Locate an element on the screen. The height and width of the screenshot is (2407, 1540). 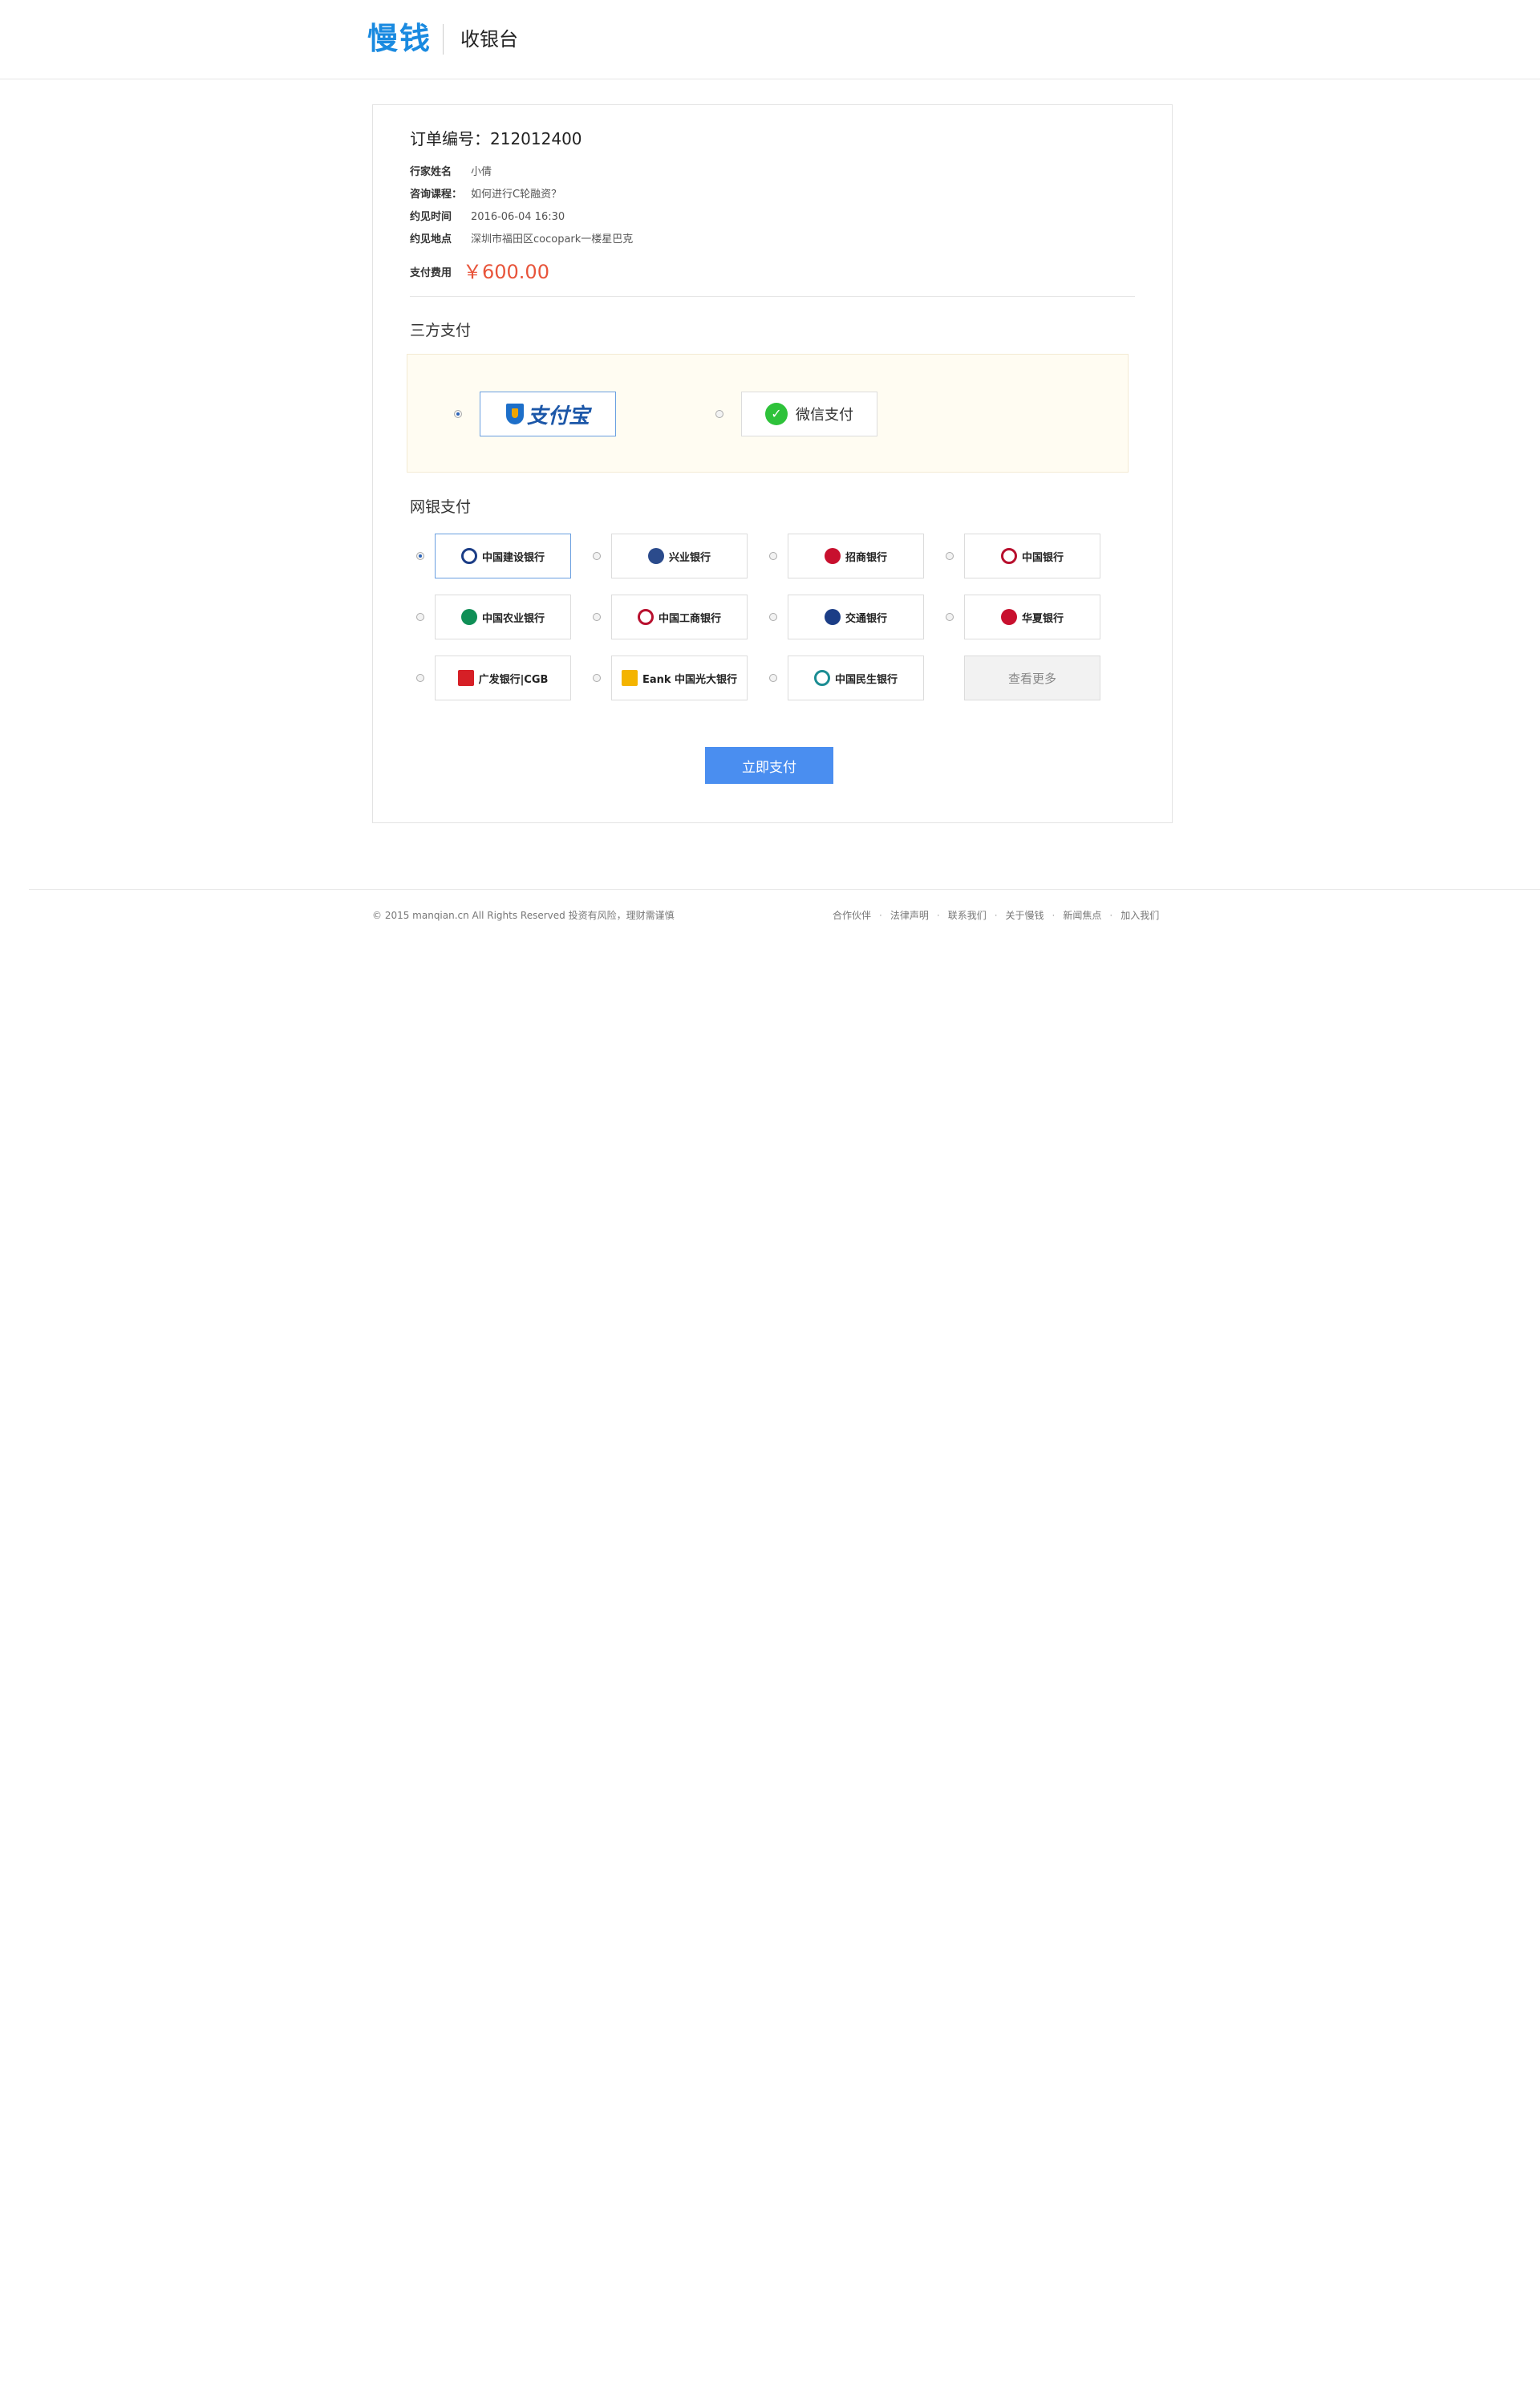
bank-name: 招商银行 is located at coordinates (866, 558).